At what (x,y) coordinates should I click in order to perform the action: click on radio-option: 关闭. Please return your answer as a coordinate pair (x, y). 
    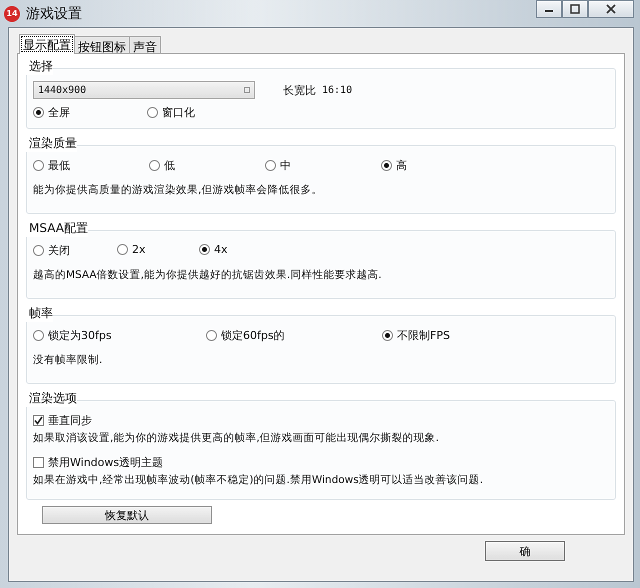
    Looking at the image, I should click on (75, 250).